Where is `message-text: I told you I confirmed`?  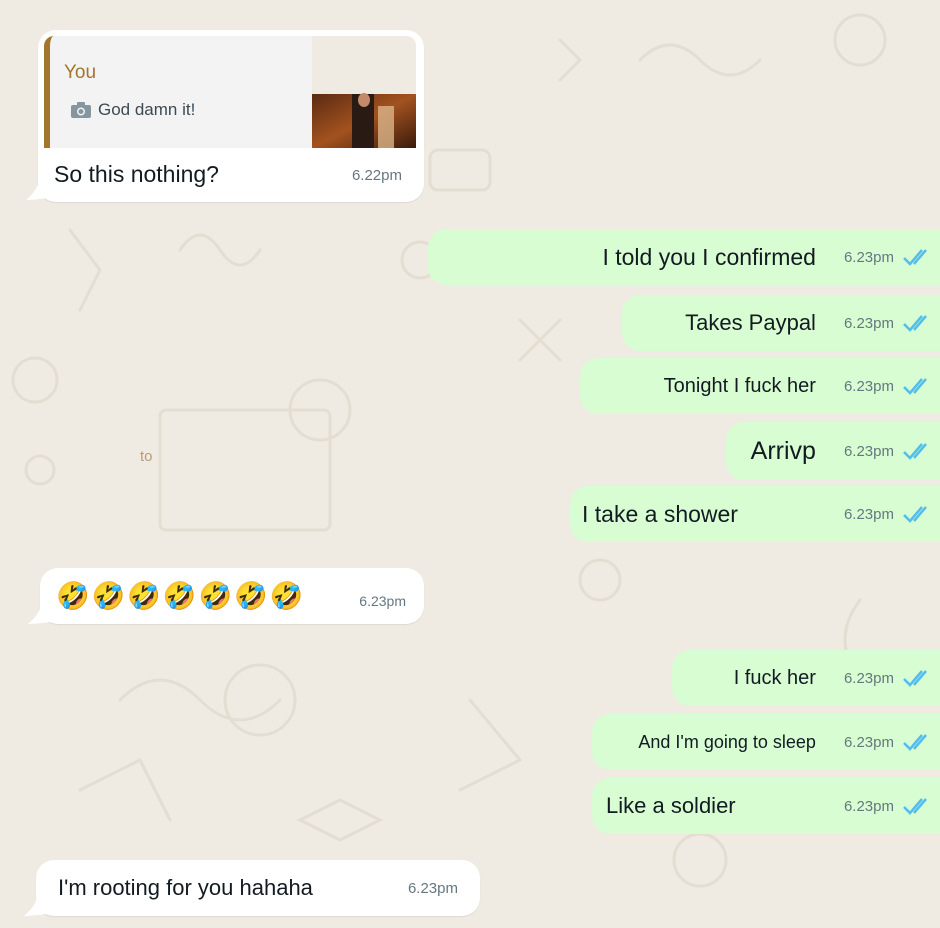 message-text: I told you I confirmed is located at coordinates (709, 256).